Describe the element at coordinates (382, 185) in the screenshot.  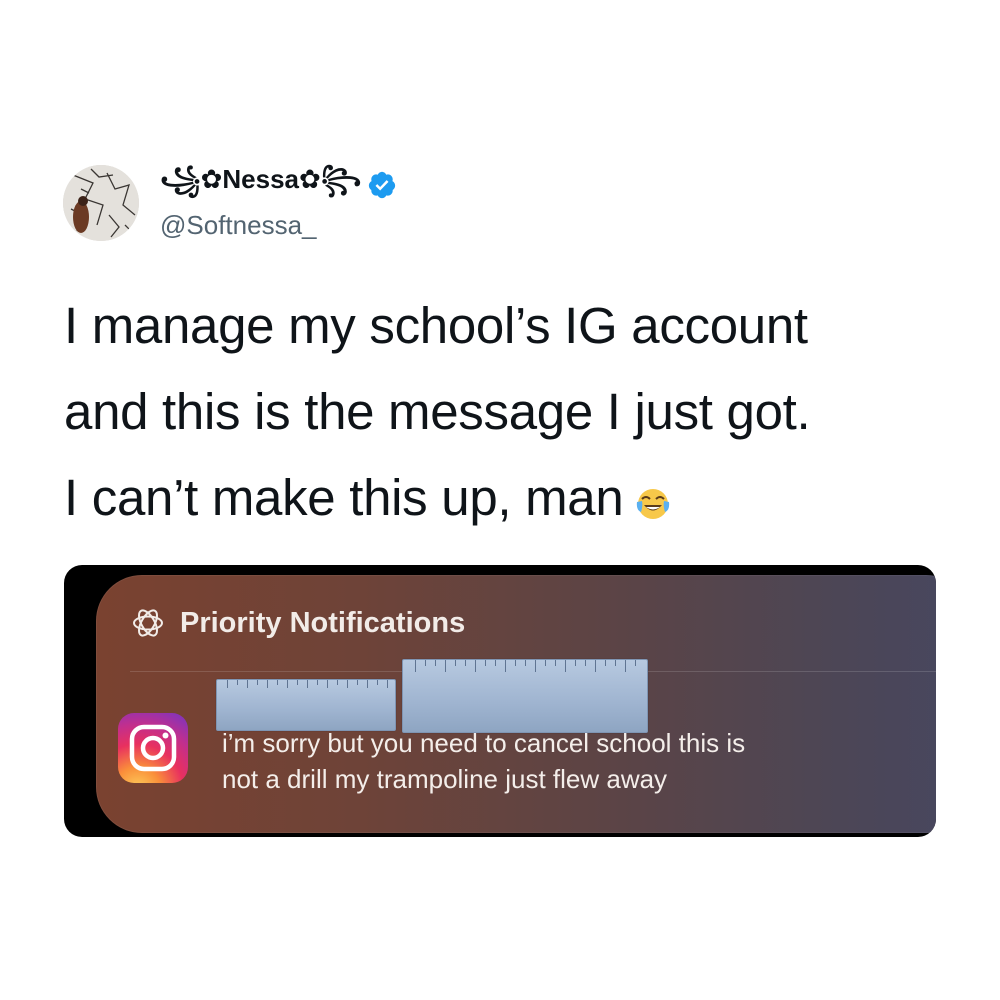
I see `verified-badge-icon` at that location.